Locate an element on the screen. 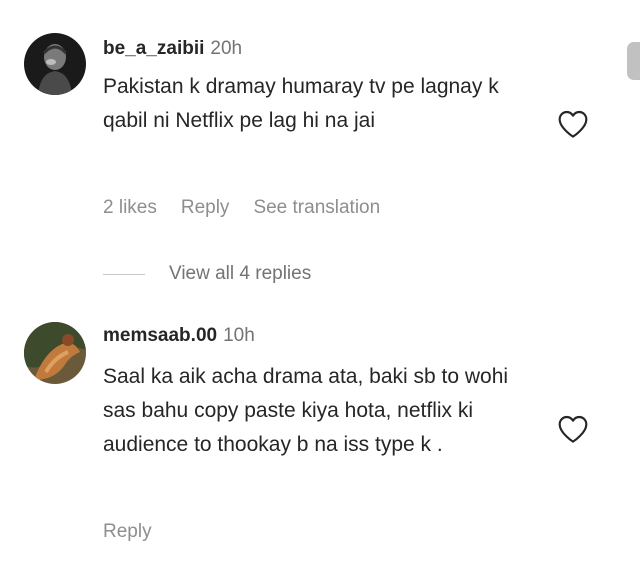 This screenshot has width=640, height=579. see-translation-link: See translation is located at coordinates (316, 207).